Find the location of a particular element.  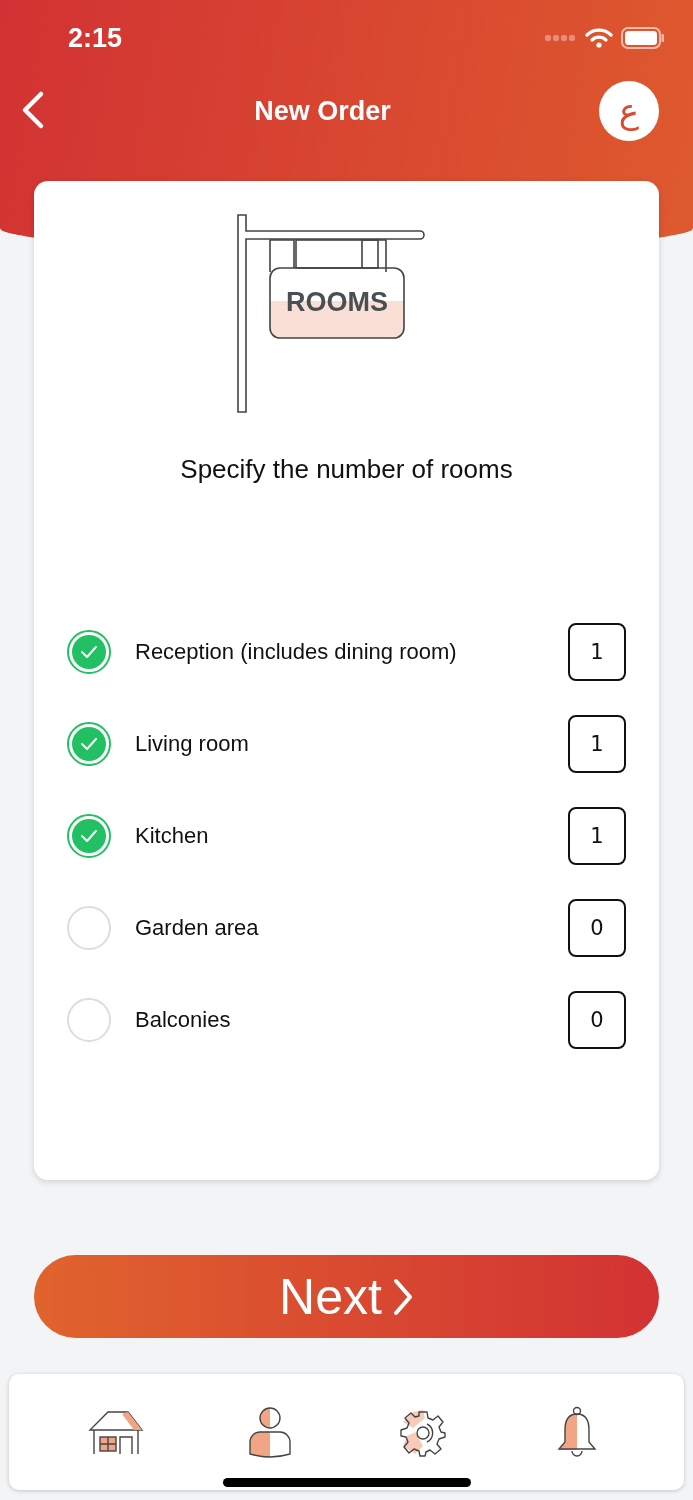

room-label: Garden area is located at coordinates (197, 928).